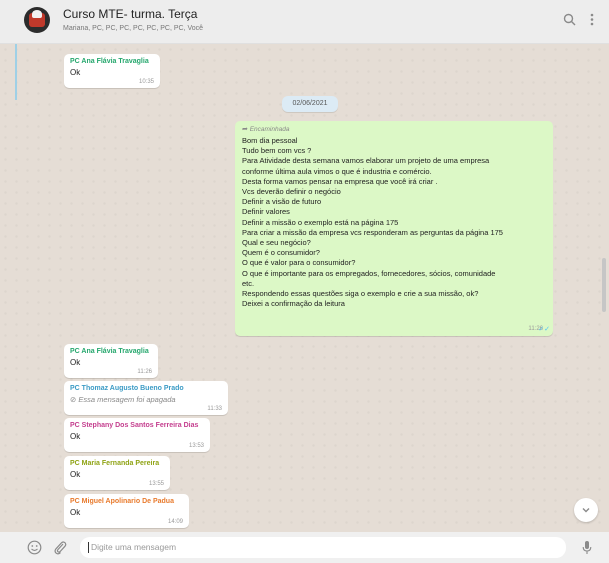 The width and height of the screenshot is (609, 563). What do you see at coordinates (34, 549) in the screenshot?
I see `emoji-icon` at bounding box center [34, 549].